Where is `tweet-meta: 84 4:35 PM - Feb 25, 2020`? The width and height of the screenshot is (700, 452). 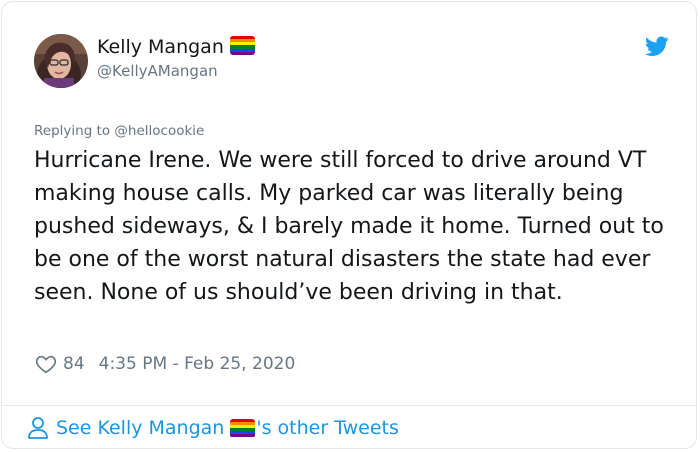
tweet-meta: 84 4:35 PM - Feb 25, 2020 is located at coordinates (165, 364).